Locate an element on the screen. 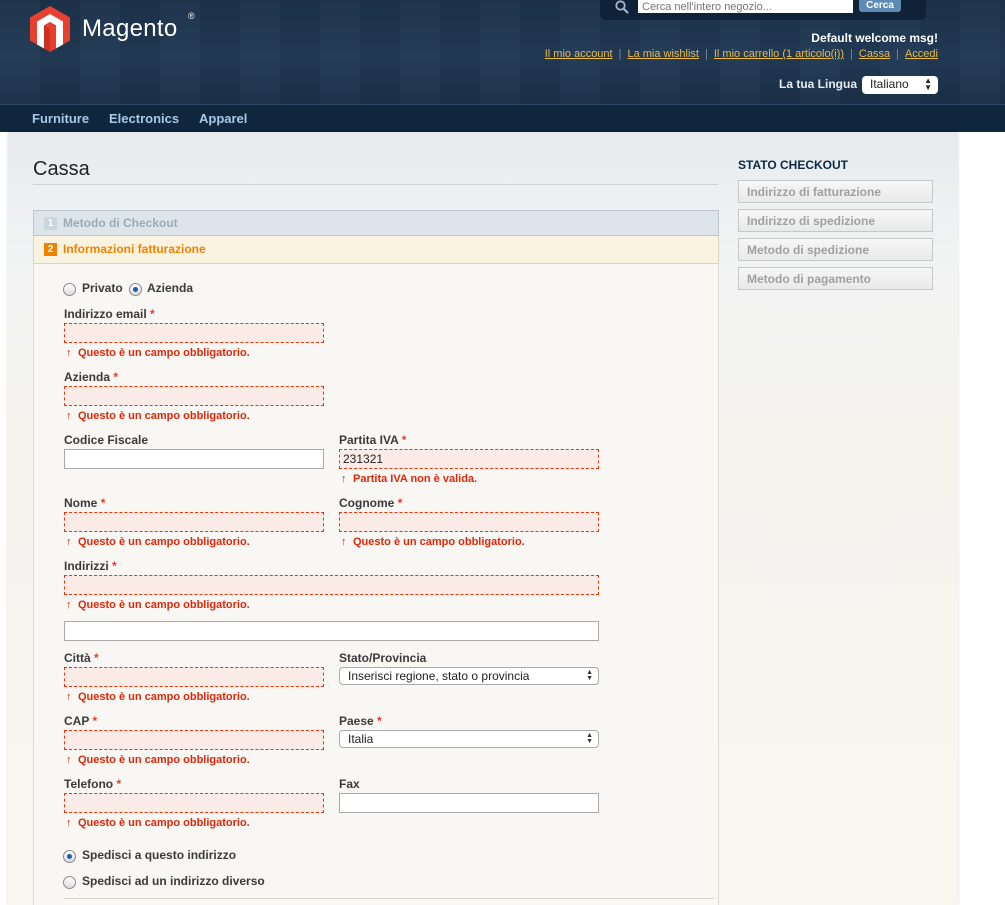 The image size is (1005, 905). link-cart: Il mio carrello (1 articolo(i)) is located at coordinates (779, 54).